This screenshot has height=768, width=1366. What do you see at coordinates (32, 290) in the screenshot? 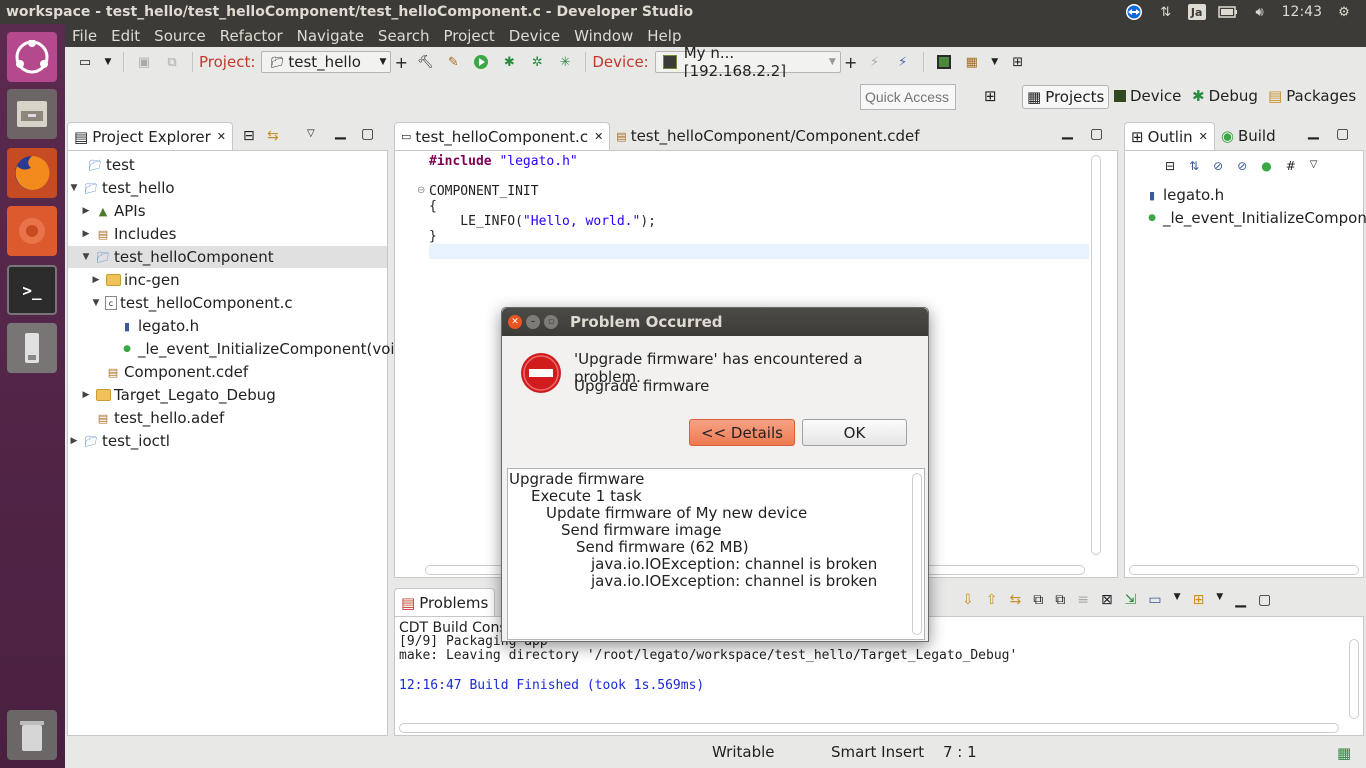
I see `terminal-icon: >_` at bounding box center [32, 290].